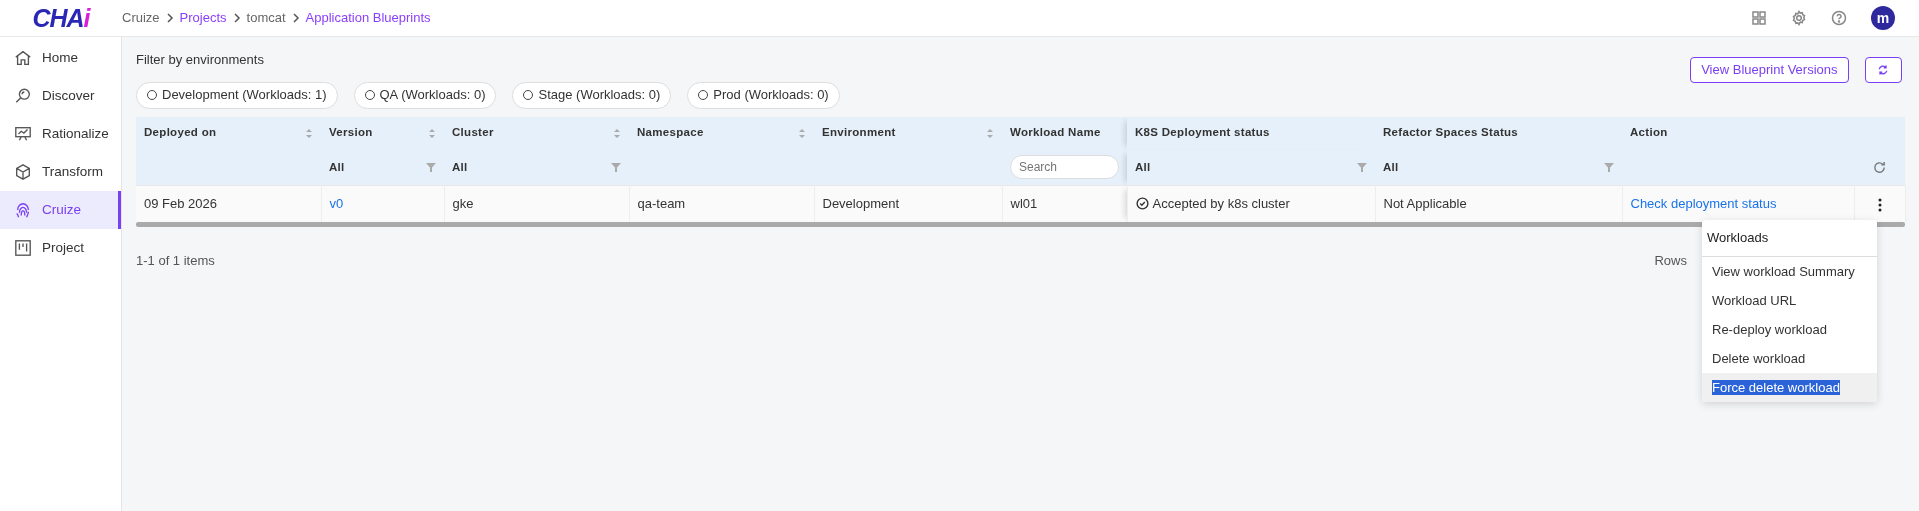 Image resolution: width=1919 pixels, height=511 pixels. I want to click on version-link: v0, so click(336, 203).